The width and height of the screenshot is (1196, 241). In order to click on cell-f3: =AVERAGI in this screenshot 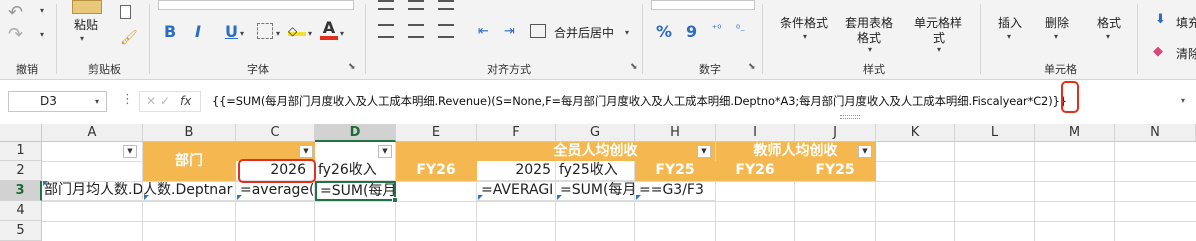, I will do `click(516, 191)`.